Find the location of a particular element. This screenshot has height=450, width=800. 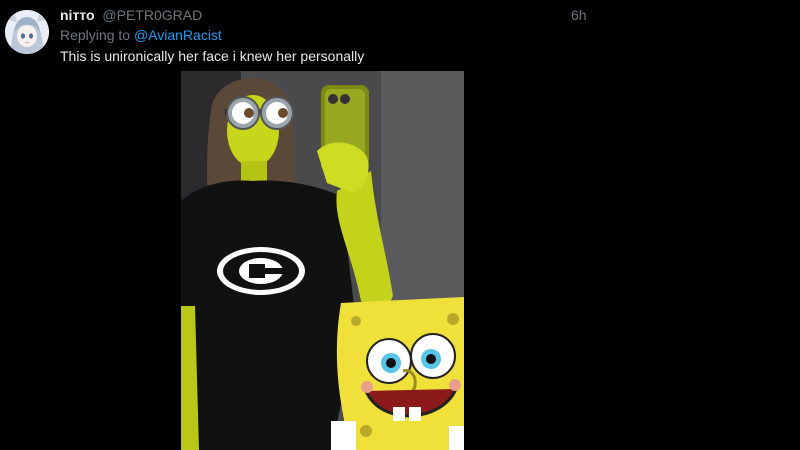

reply-to-link: @AvianRacist is located at coordinates (178, 35).